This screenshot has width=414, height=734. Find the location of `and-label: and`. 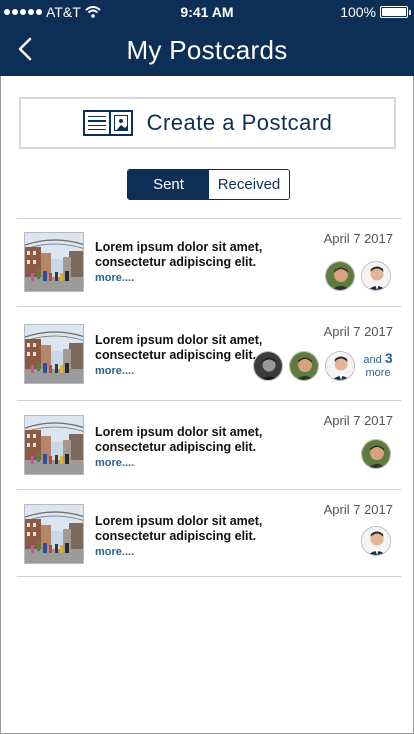

and-label: and is located at coordinates (372, 360).